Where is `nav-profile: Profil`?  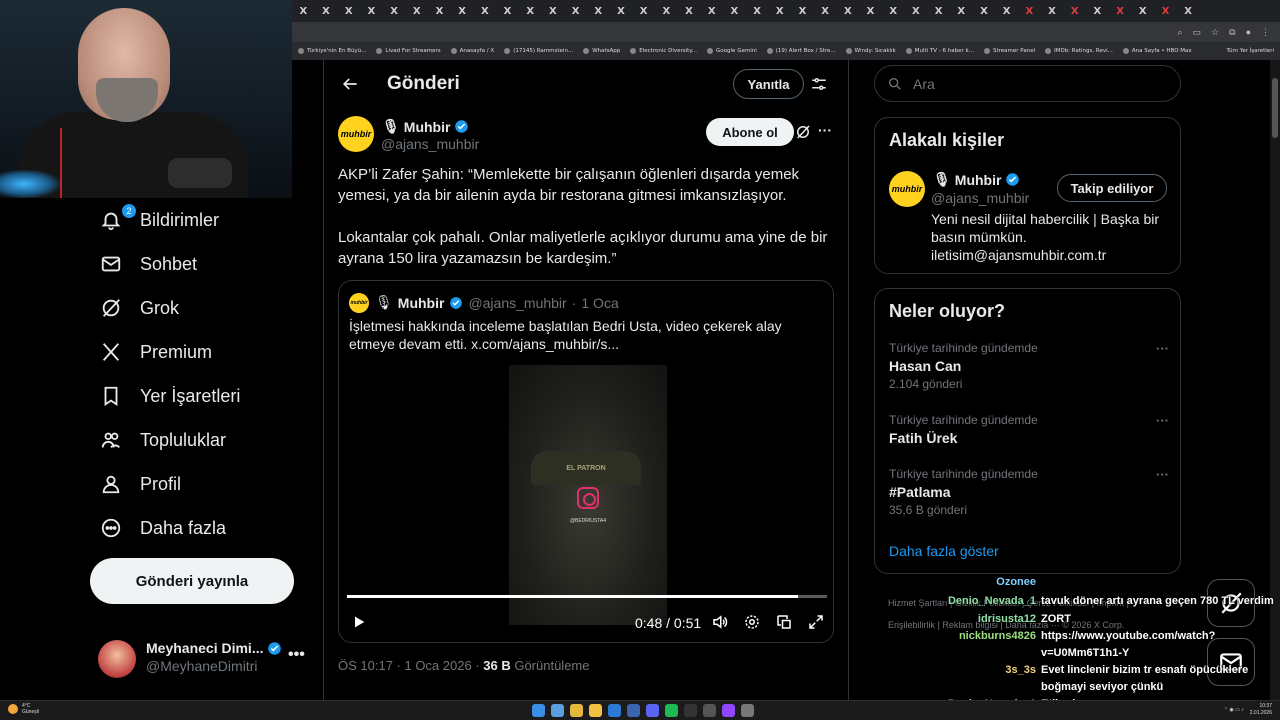 nav-profile: Profil is located at coordinates (140, 484).